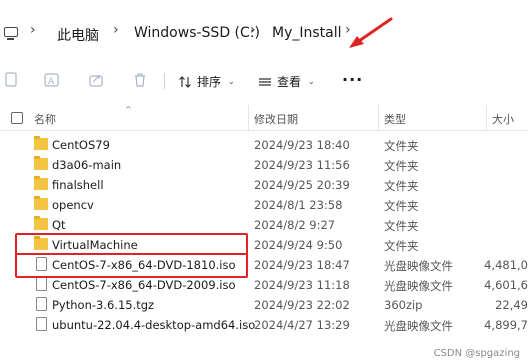  What do you see at coordinates (276, 119) in the screenshot?
I see `column-date: 修改日期` at bounding box center [276, 119].